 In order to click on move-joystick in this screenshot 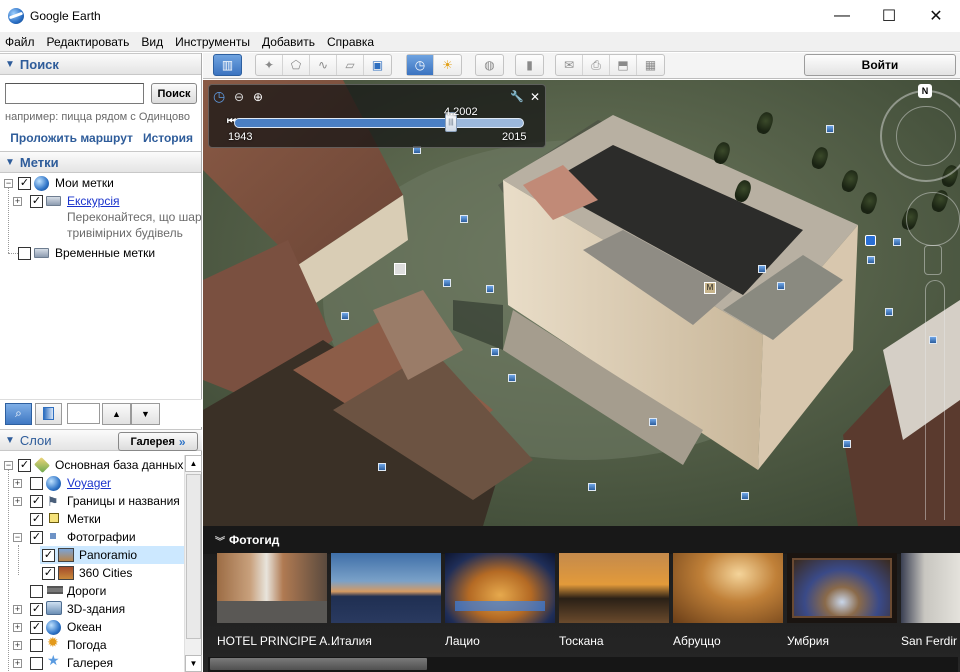, I will do `click(933, 219)`.